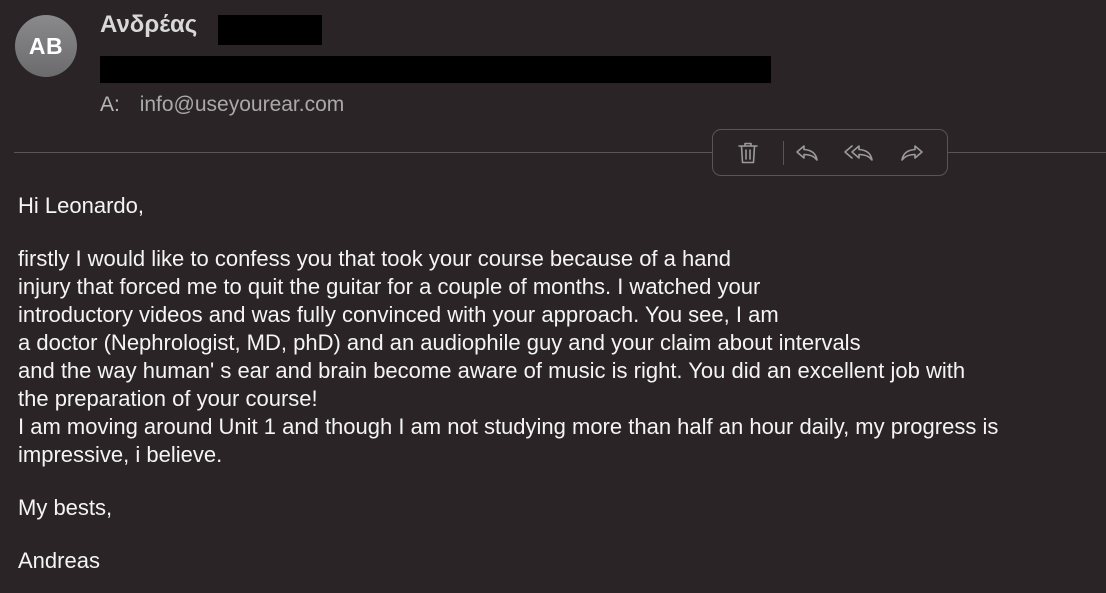  Describe the element at coordinates (81, 205) in the screenshot. I see `greeting: Hi Leonardo,` at that location.